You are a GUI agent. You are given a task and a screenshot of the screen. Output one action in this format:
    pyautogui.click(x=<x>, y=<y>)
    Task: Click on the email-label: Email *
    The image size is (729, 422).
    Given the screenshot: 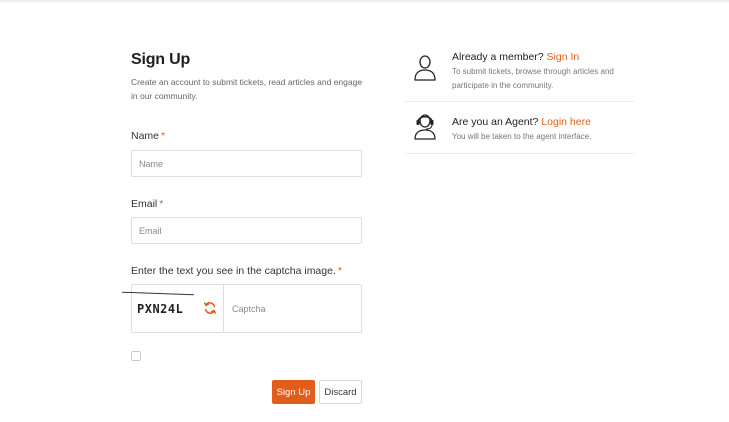 What is the action you would take?
    pyautogui.click(x=147, y=204)
    